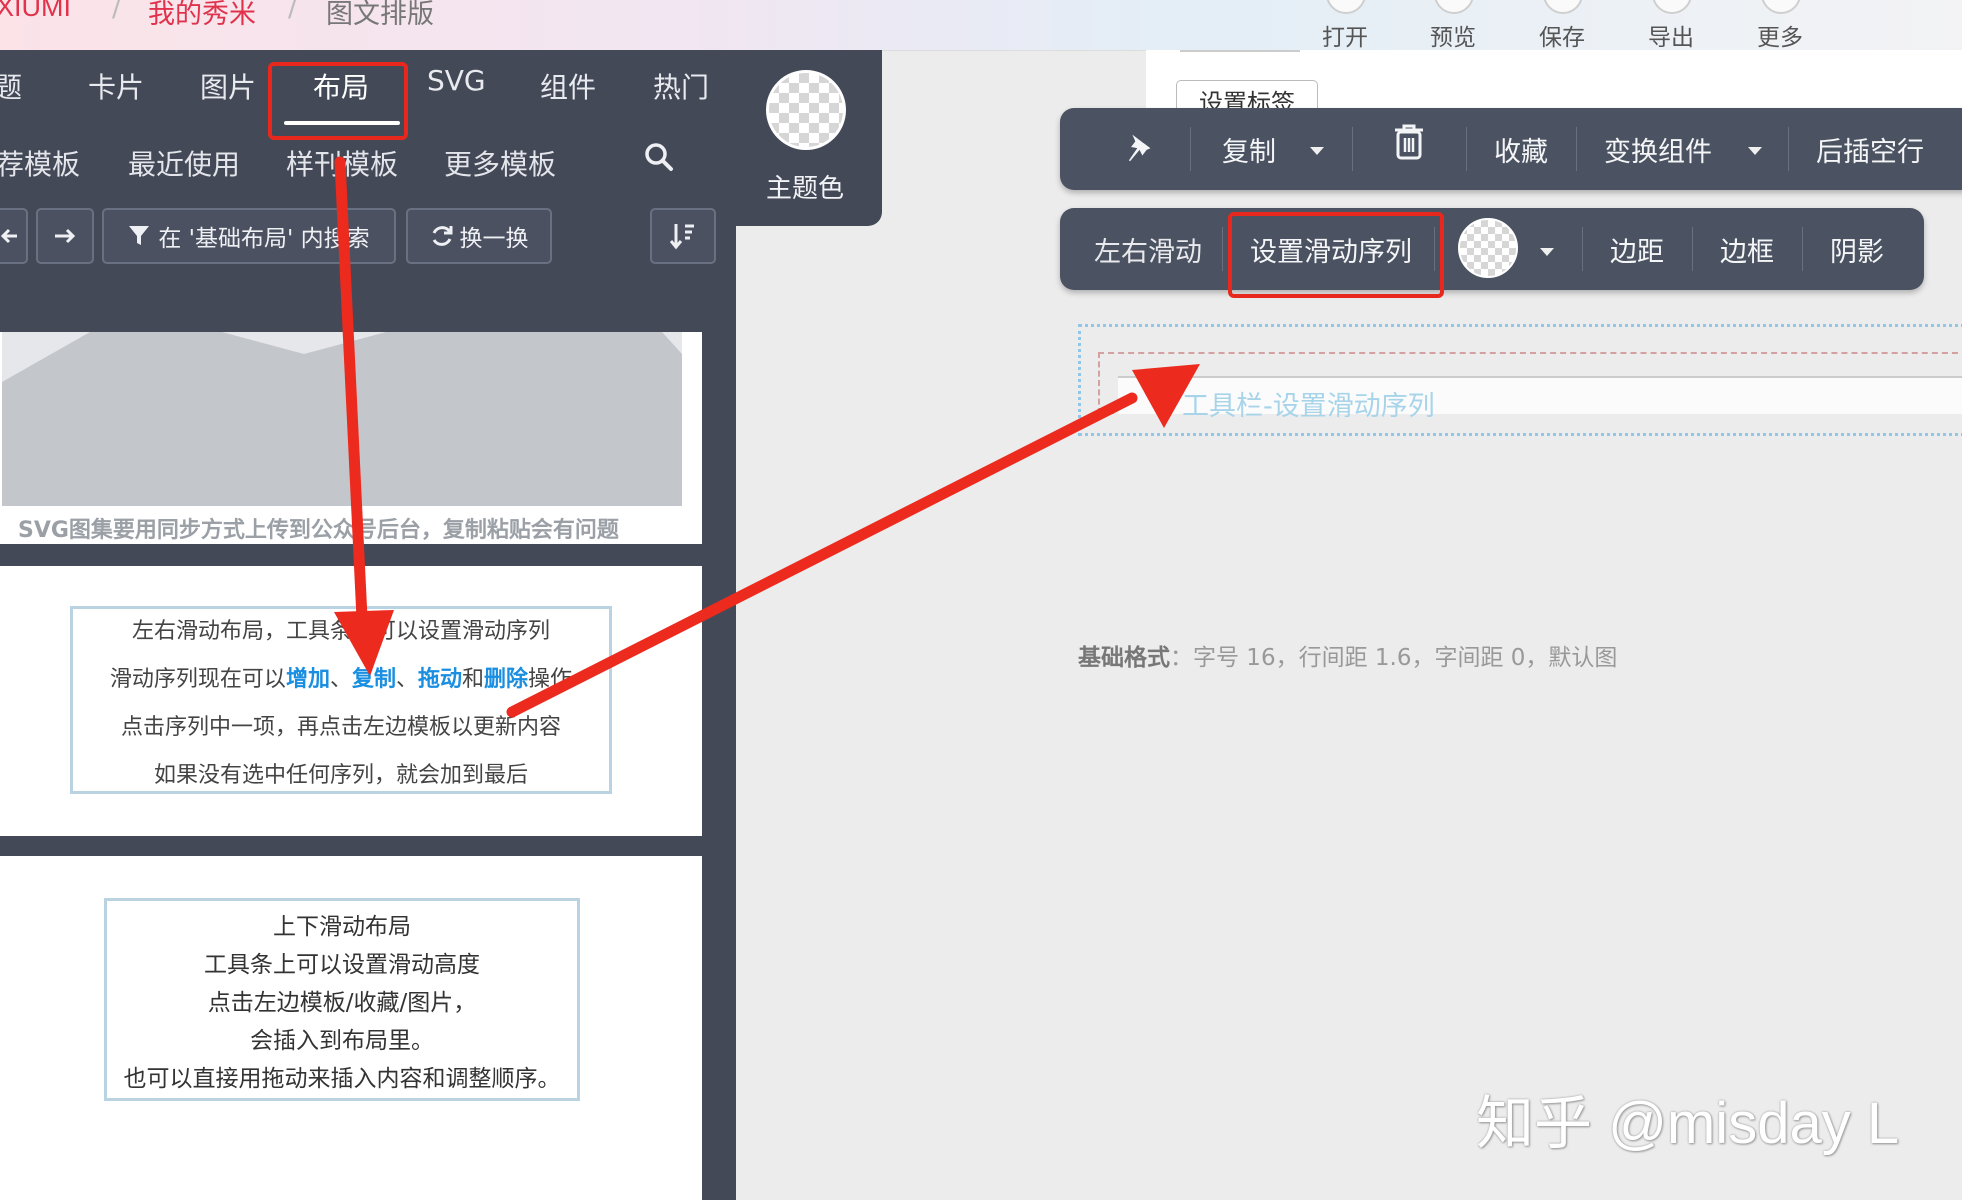  What do you see at coordinates (1688, 1123) in the screenshot?
I see `zhihu-watermark: 知乎 @misday L` at bounding box center [1688, 1123].